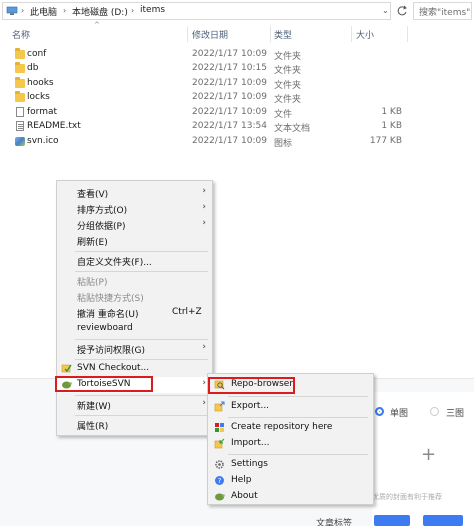  Describe the element at coordinates (93, 195) in the screenshot. I see `menu-item-label: 查看(V)` at that location.